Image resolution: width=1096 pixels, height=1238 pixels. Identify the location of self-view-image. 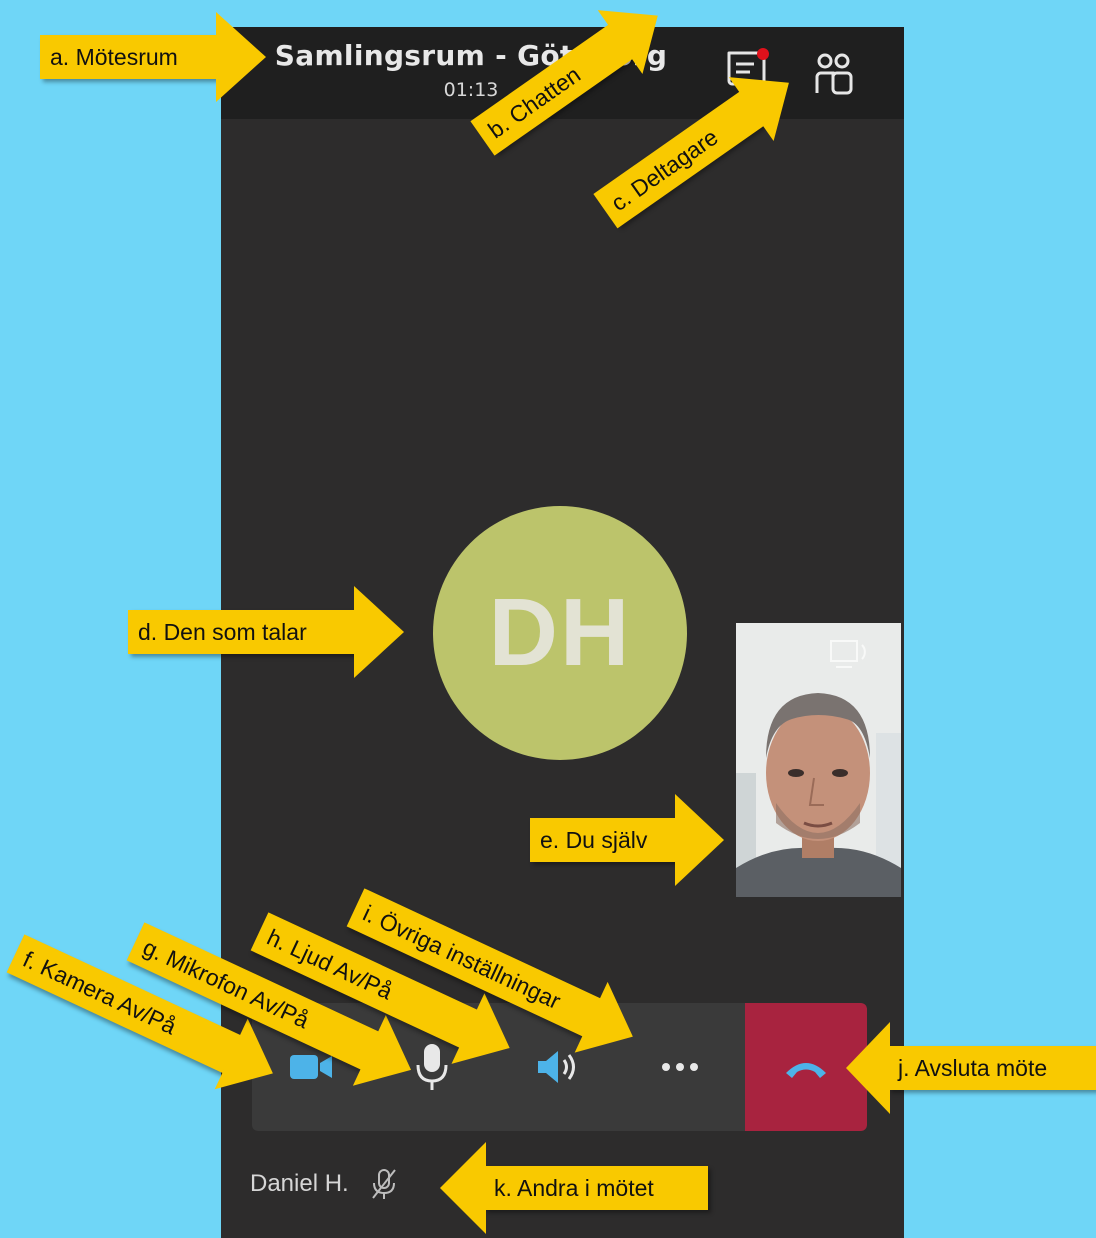
(818, 760).